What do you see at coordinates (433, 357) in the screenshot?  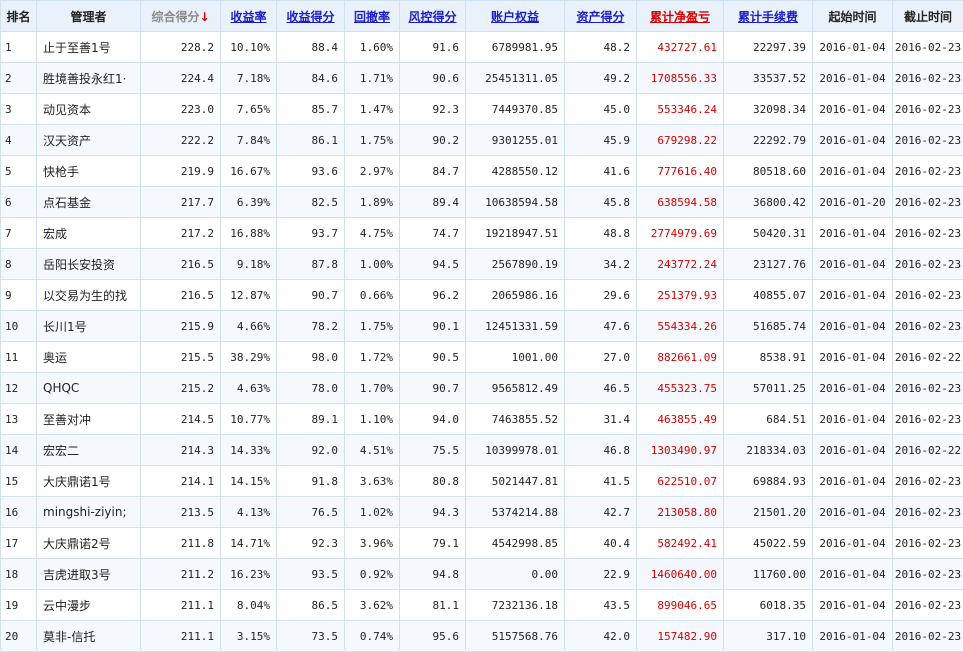 I see `risk-score-cell: 90.5` at bounding box center [433, 357].